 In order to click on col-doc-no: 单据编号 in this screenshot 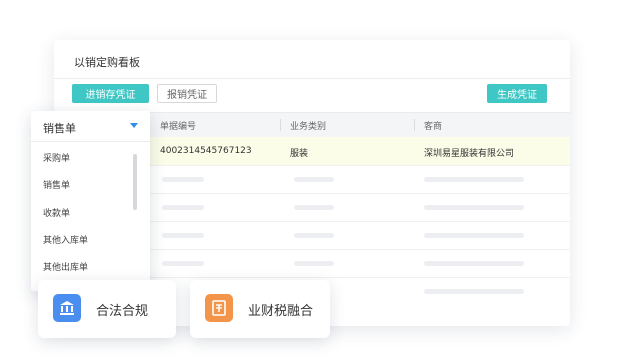, I will do `click(178, 127)`.